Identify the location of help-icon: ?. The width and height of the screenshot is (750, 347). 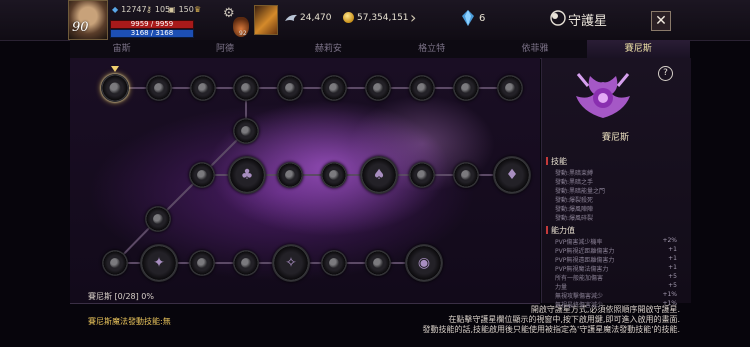
(665, 73).